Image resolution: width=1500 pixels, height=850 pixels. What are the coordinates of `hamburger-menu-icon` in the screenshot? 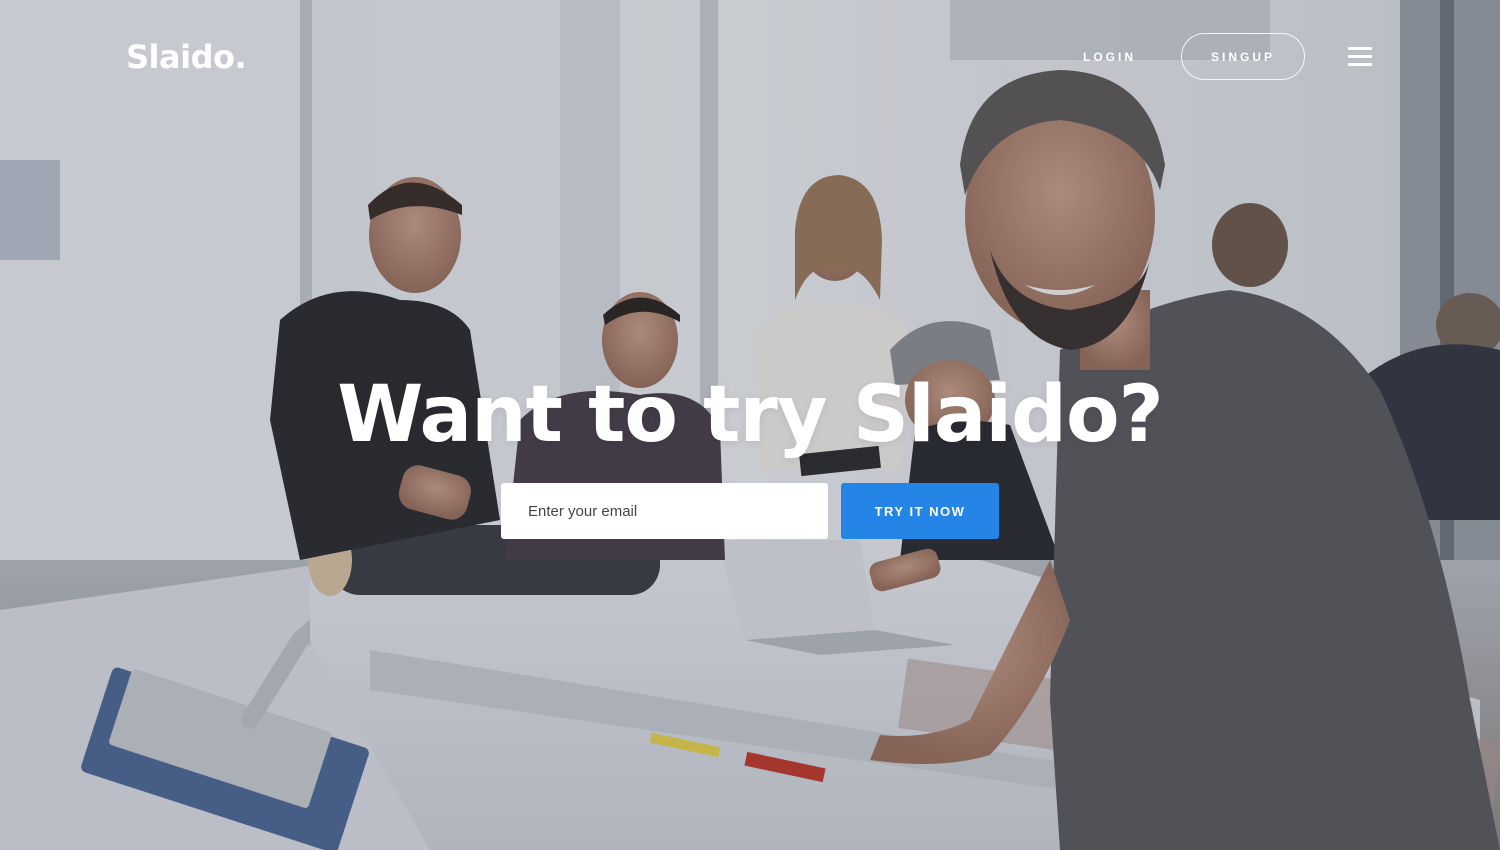 It's located at (1360, 57).